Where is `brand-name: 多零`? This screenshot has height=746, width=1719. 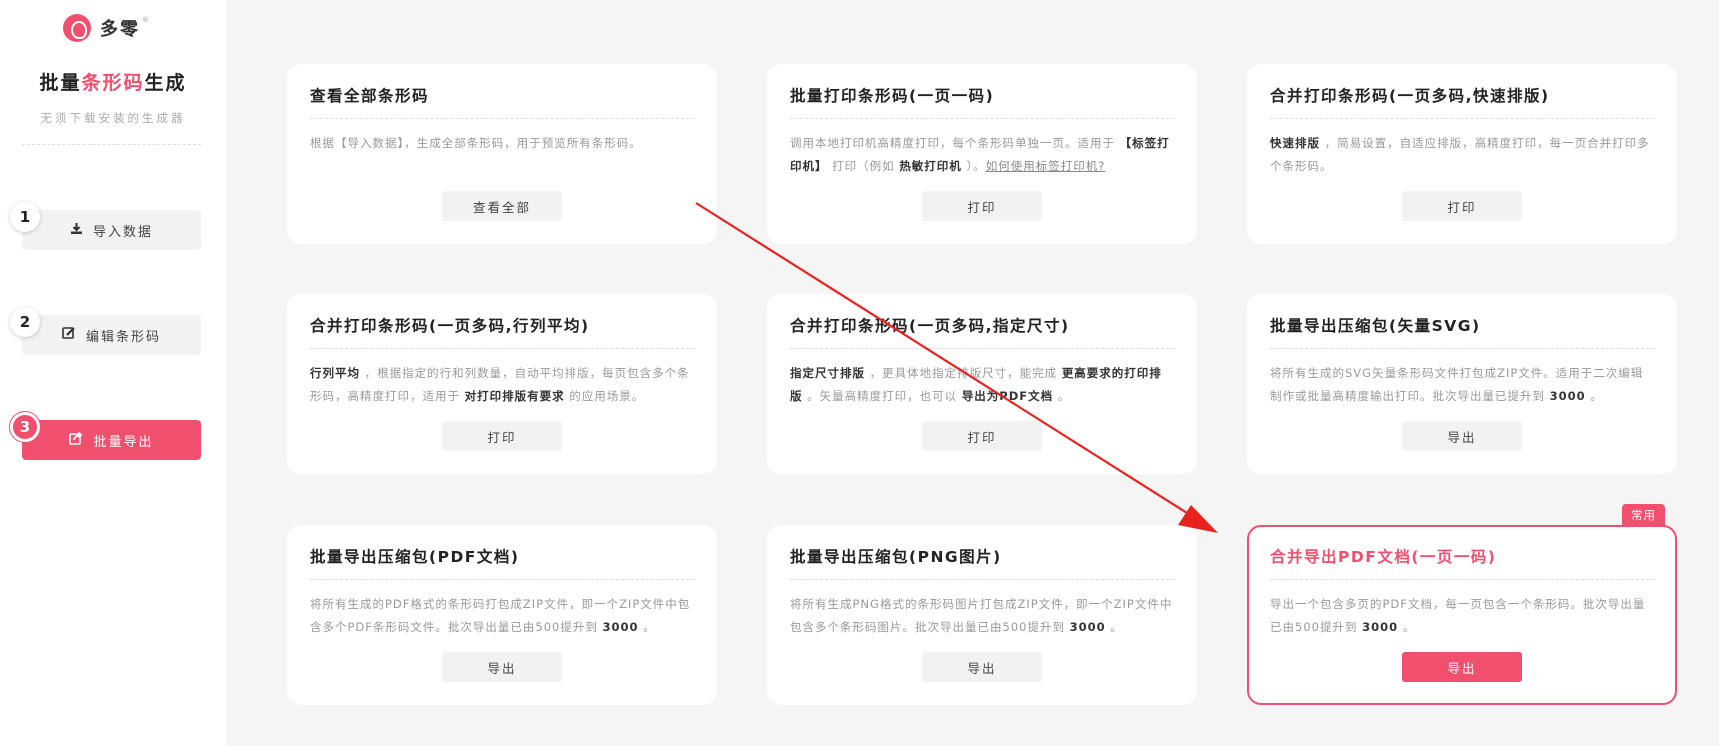 brand-name: 多零 is located at coordinates (120, 29).